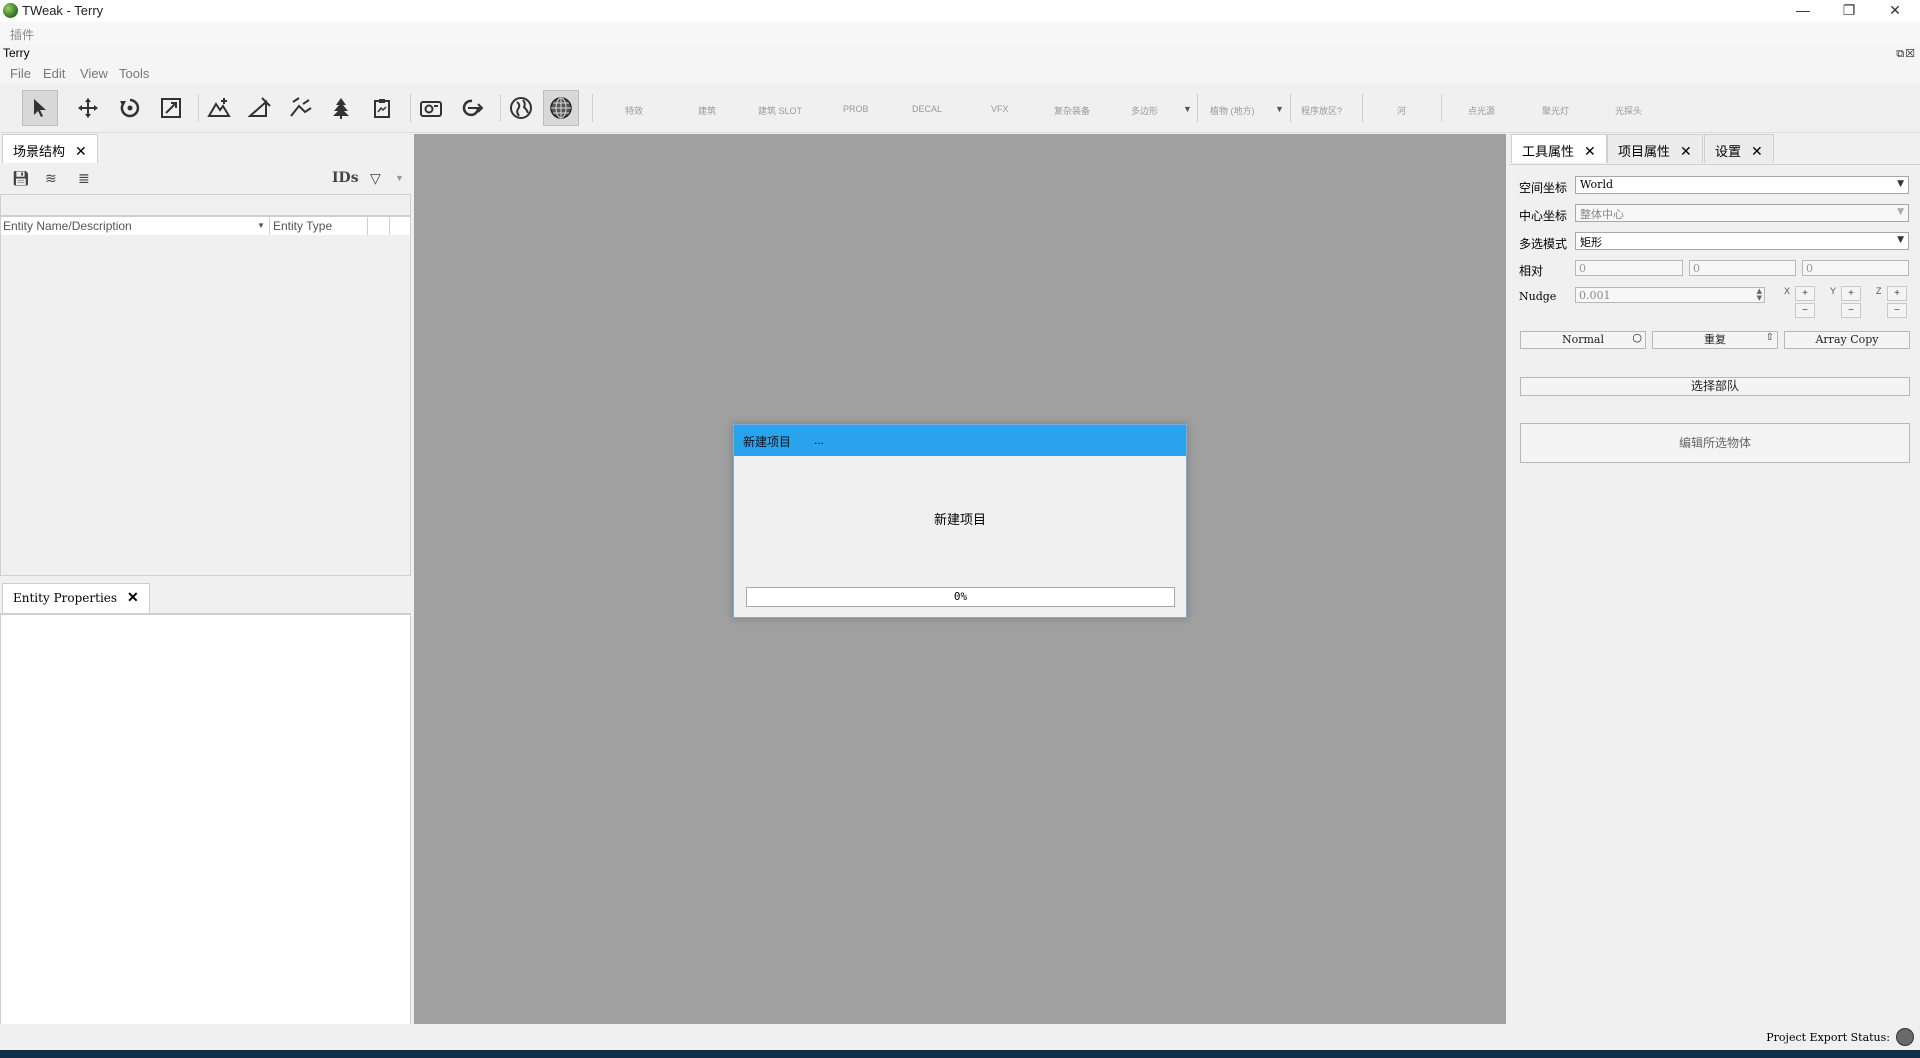 The width and height of the screenshot is (1920, 1058). Describe the element at coordinates (1596, 184) in the screenshot. I see `space-coord-value: World` at that location.